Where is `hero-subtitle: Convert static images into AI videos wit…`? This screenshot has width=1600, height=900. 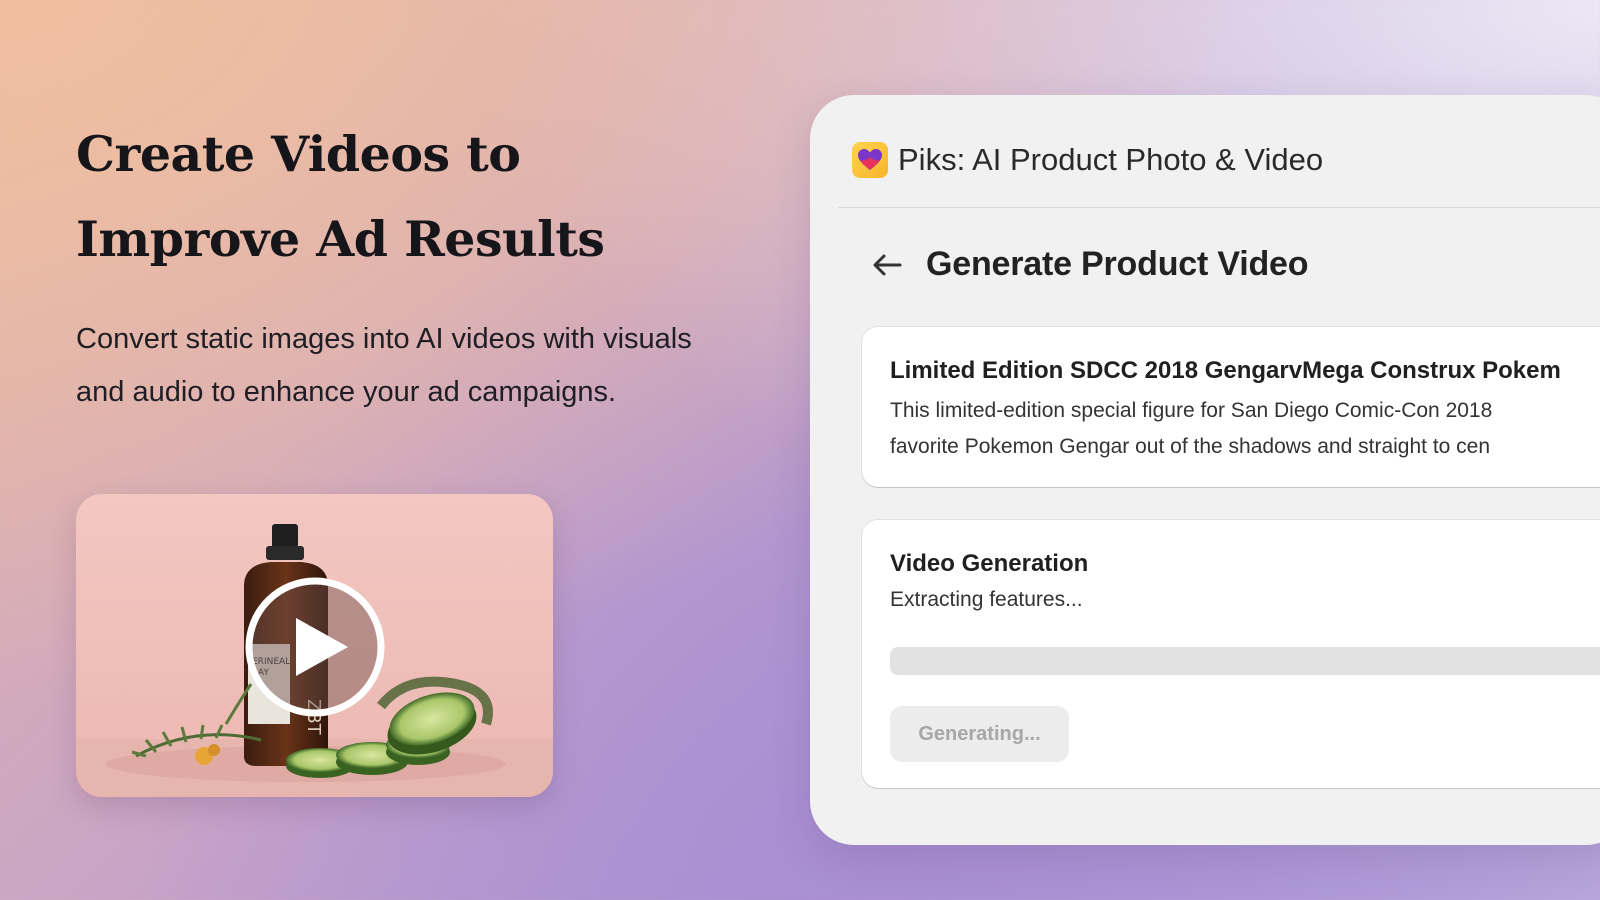 hero-subtitle: Convert static images into AI videos wit… is located at coordinates (426, 366).